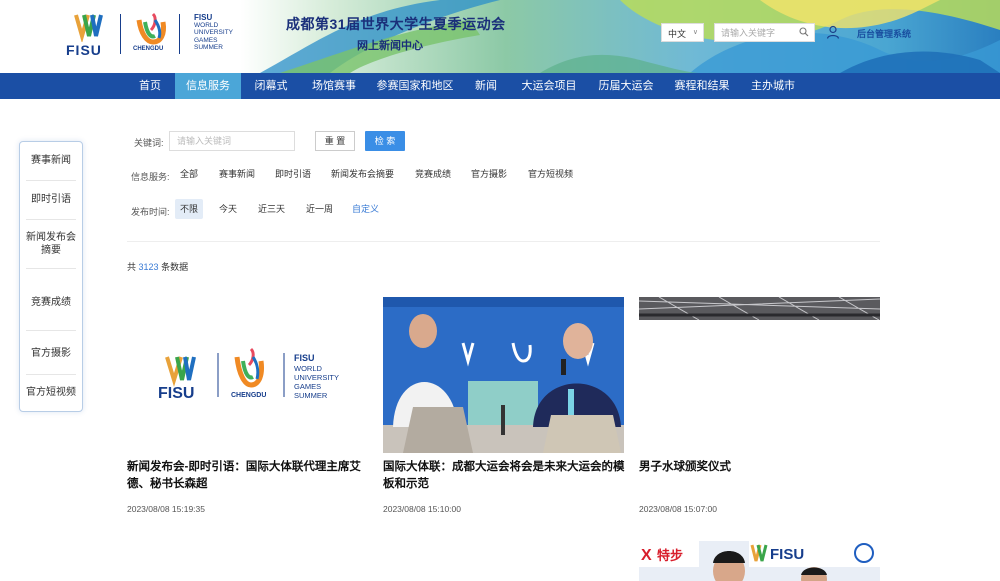  Describe the element at coordinates (51, 276) in the screenshot. I see `category-sidebar: 赛事新闻 即时引语 新闻发布会摘要 竞赛成绩 官方摄影 官方短视频` at that location.